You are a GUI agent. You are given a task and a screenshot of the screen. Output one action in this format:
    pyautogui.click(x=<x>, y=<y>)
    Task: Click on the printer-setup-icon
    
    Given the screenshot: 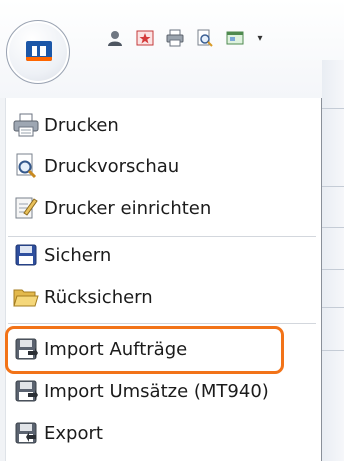 What is the action you would take?
    pyautogui.click(x=26, y=208)
    